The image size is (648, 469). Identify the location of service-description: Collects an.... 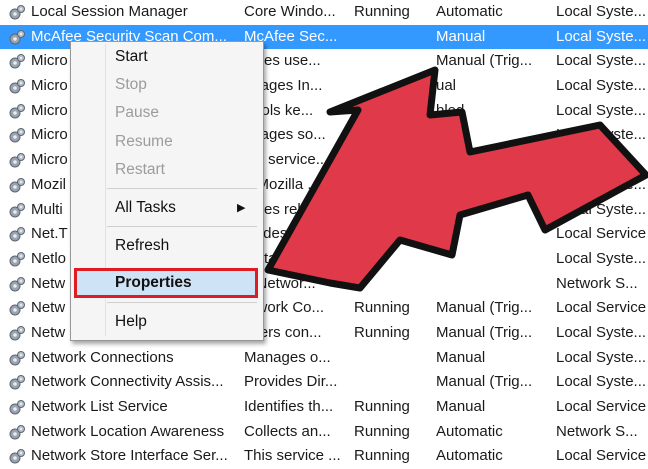
(287, 431).